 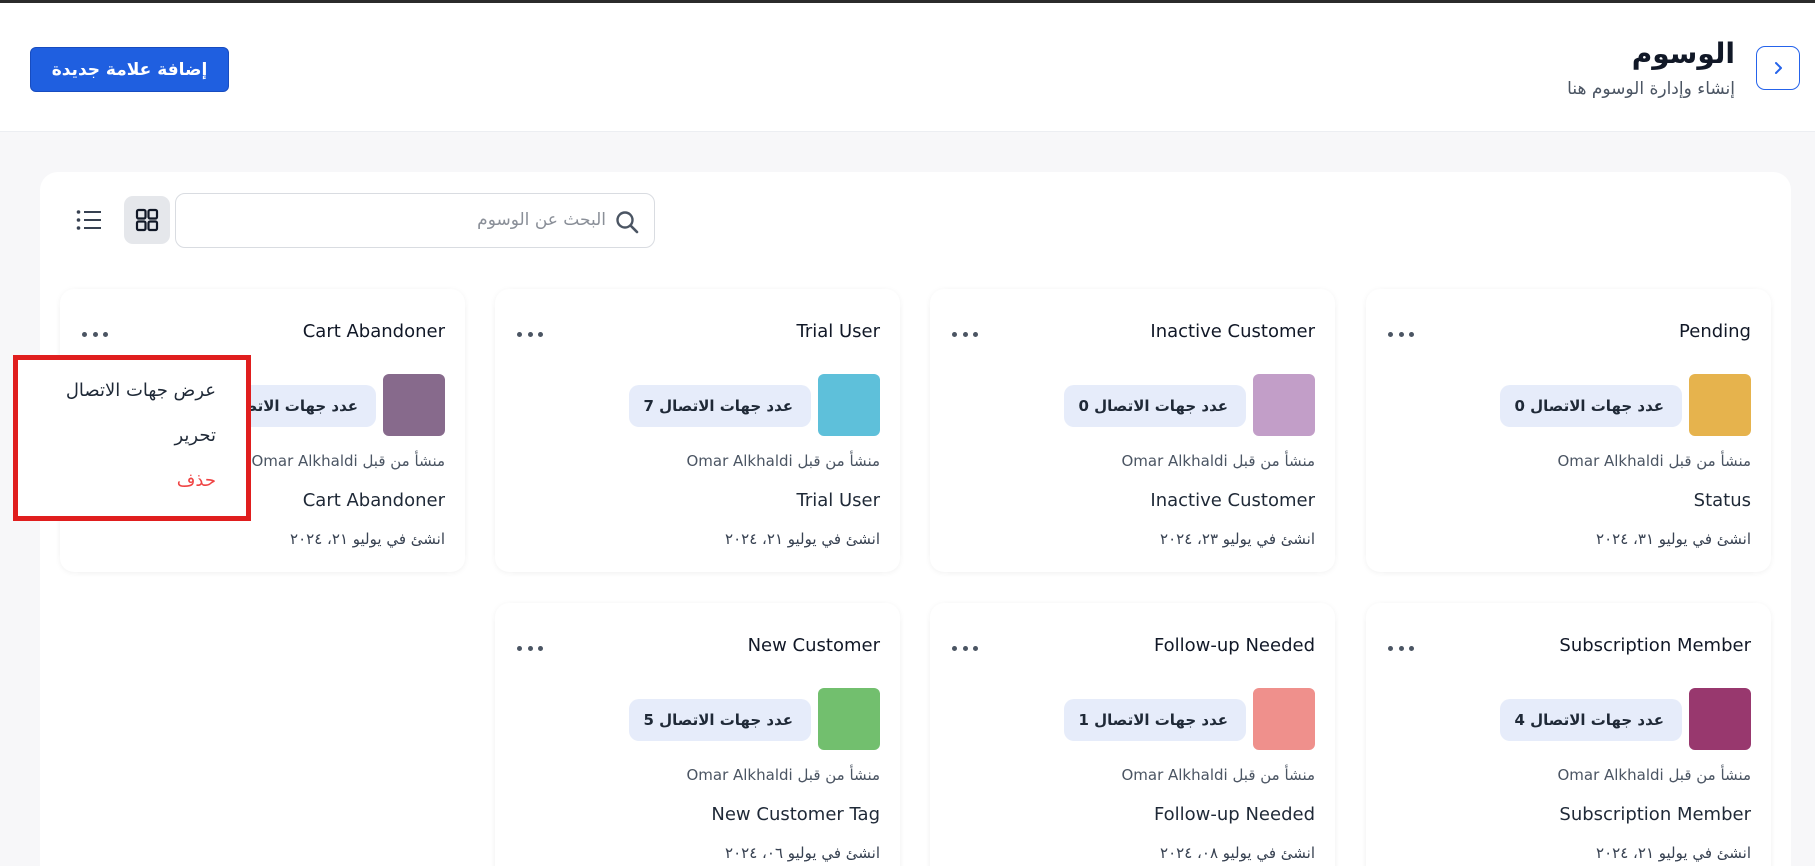 I want to click on tag-title: Pending, so click(x=1715, y=331).